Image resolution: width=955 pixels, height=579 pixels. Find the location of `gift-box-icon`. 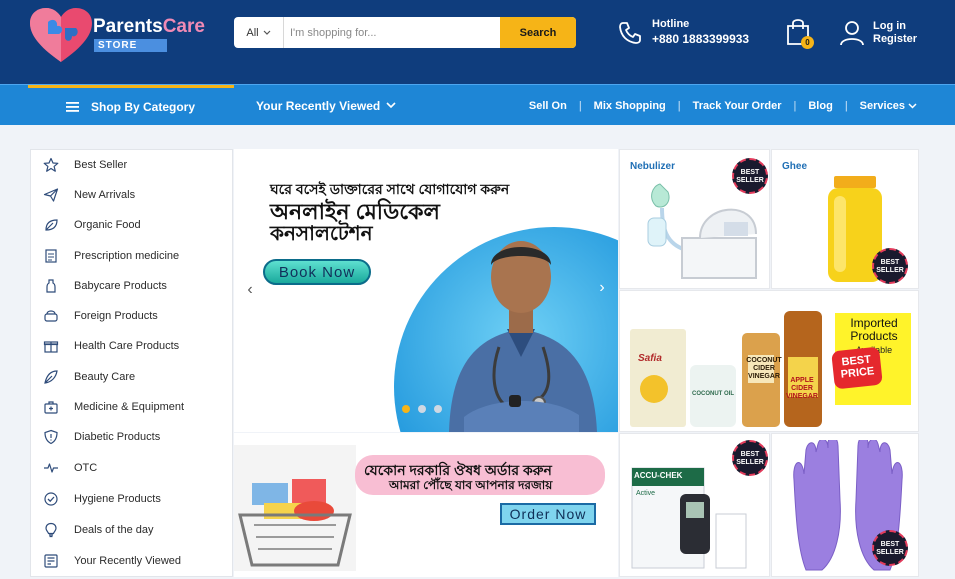

gift-box-icon is located at coordinates (51, 347).